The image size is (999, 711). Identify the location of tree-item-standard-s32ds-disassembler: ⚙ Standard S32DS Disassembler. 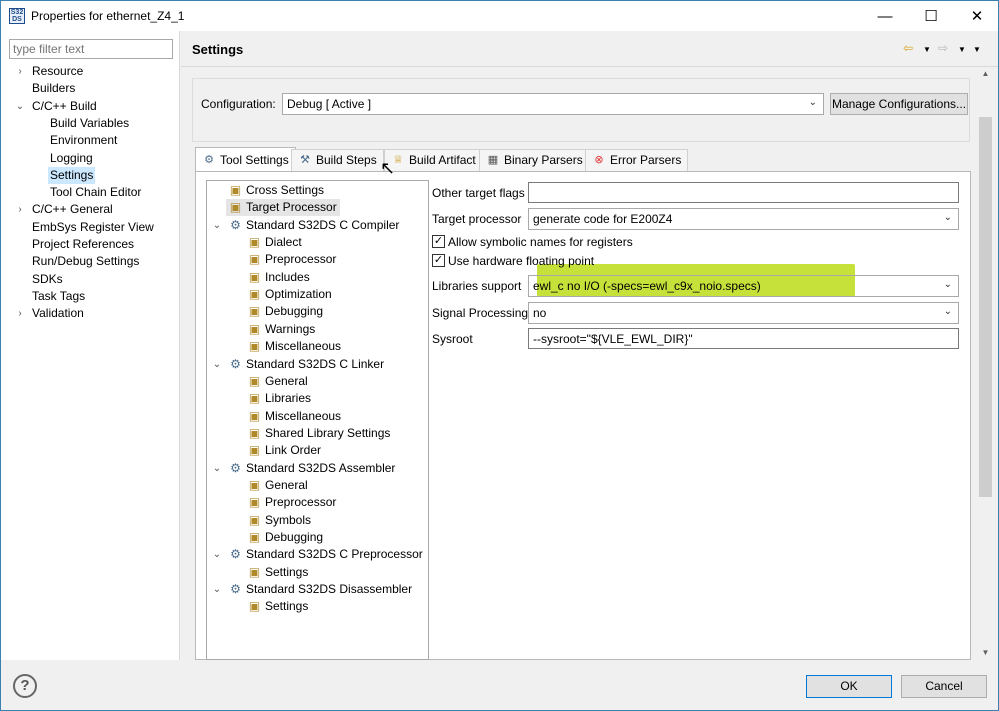
(320, 589).